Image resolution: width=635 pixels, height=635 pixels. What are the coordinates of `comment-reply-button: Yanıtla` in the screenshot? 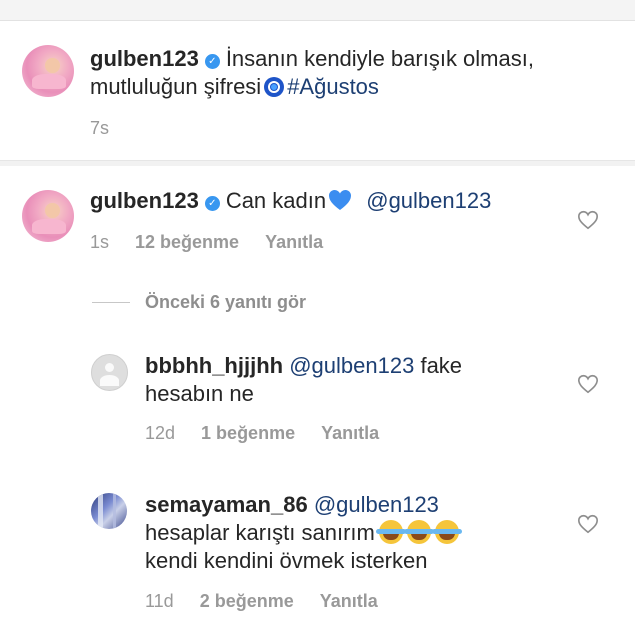 It's located at (294, 242).